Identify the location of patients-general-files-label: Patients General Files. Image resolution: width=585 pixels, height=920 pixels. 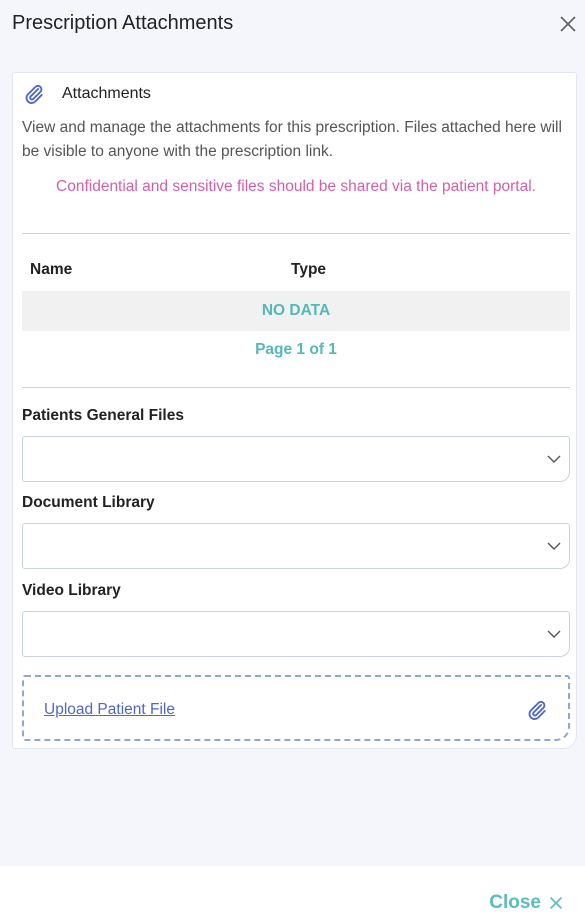
(103, 415).